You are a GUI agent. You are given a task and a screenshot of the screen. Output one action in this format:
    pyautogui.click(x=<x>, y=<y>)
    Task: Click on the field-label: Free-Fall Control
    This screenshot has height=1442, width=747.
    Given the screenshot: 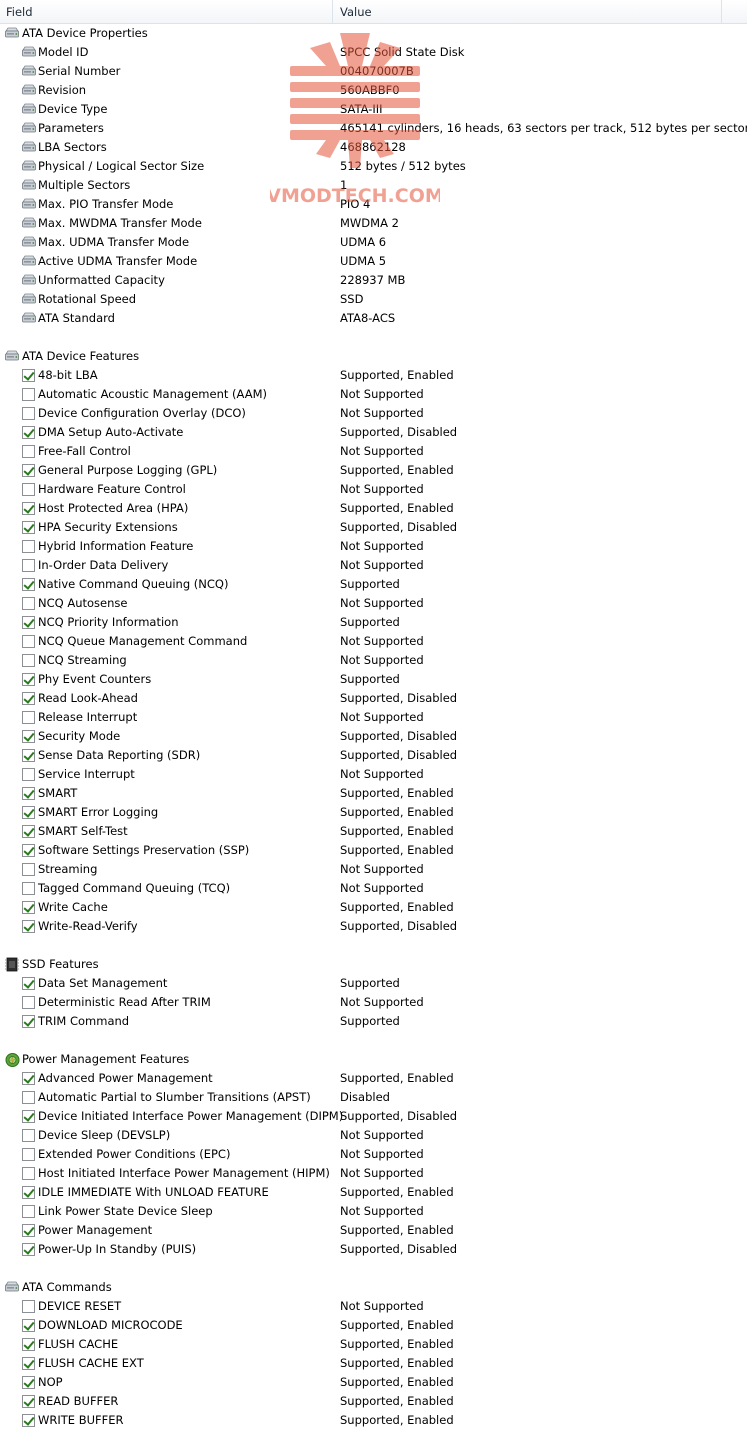 What is the action you would take?
    pyautogui.click(x=84, y=451)
    